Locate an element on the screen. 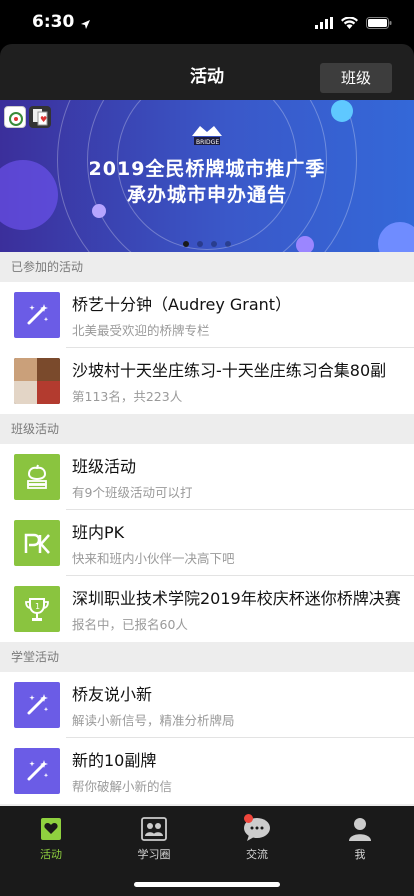  list-item-subtitle: 第113名，共223人 is located at coordinates (127, 396).